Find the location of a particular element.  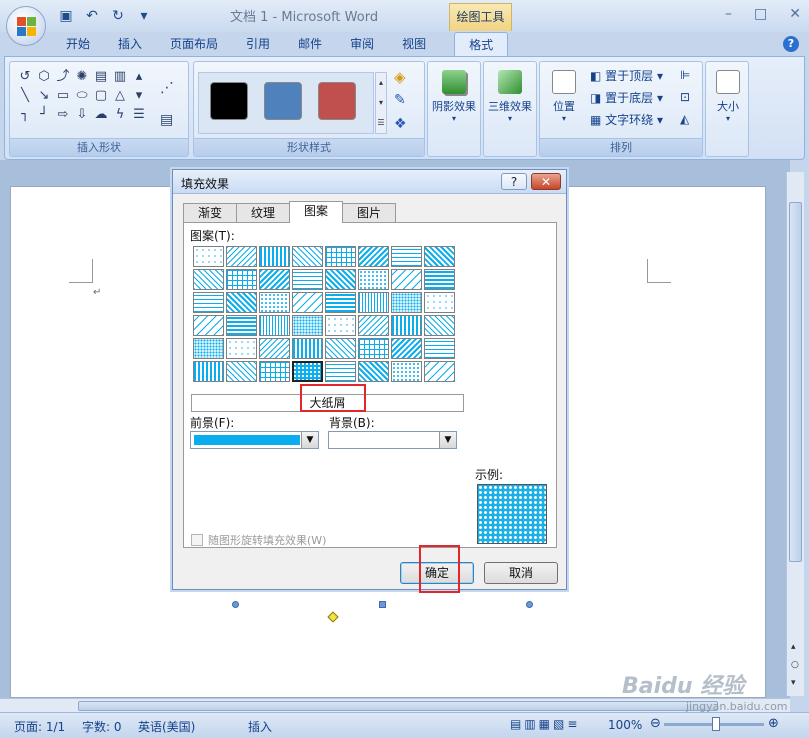

right-arrow-shape-icon: ⇨ is located at coordinates (63, 115).